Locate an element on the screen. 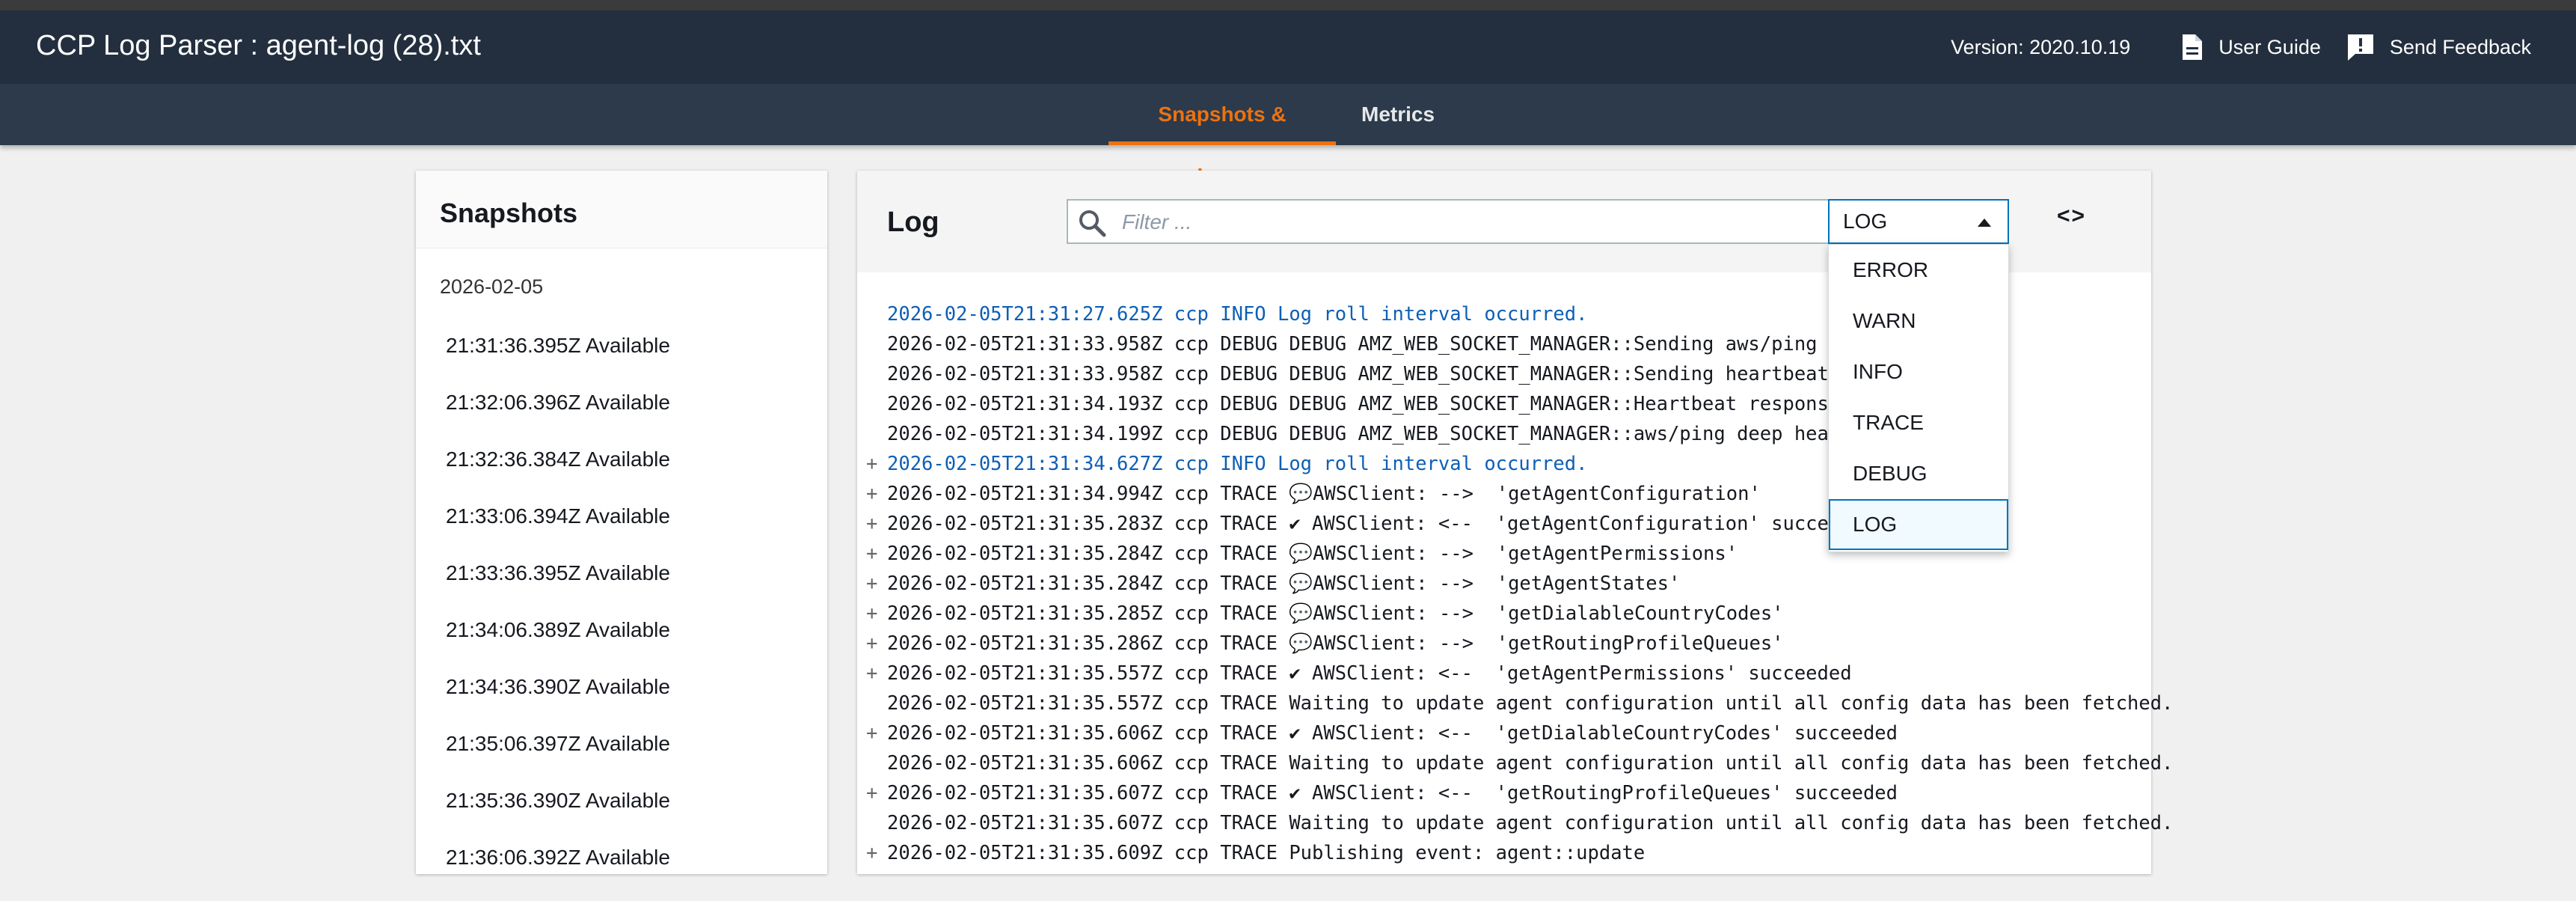 This screenshot has width=2576, height=901. level-select: LOG is located at coordinates (1918, 222).